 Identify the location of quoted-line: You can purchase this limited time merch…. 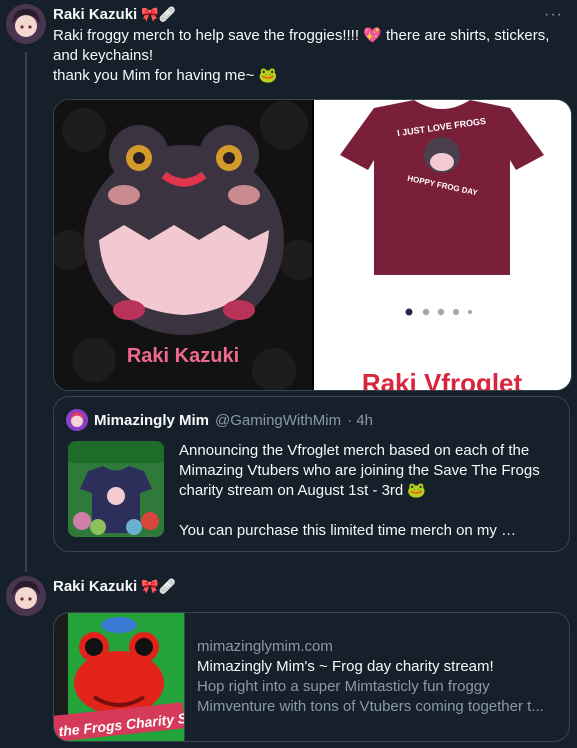
(348, 530).